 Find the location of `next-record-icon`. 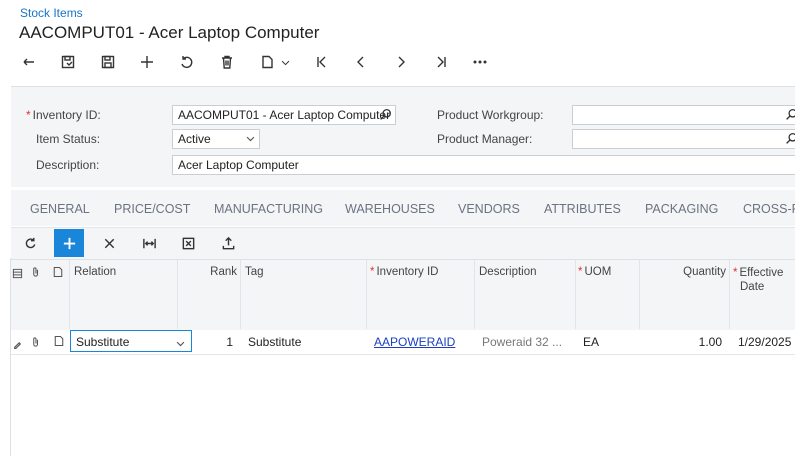

next-record-icon is located at coordinates (401, 62).